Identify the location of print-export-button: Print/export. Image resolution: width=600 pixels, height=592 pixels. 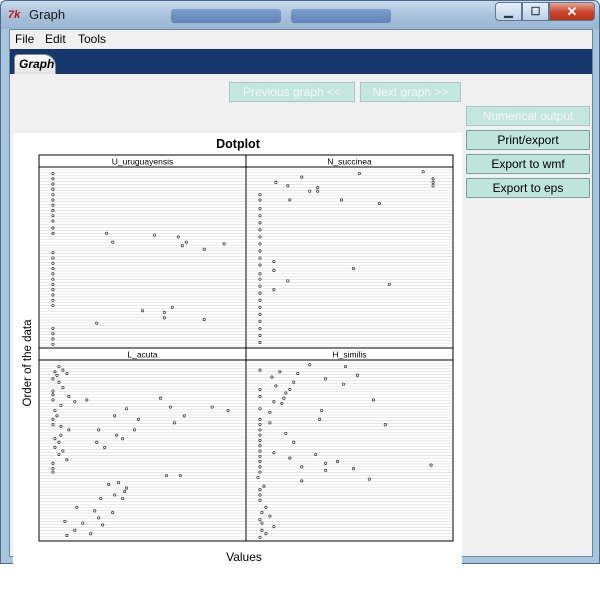
(528, 140).